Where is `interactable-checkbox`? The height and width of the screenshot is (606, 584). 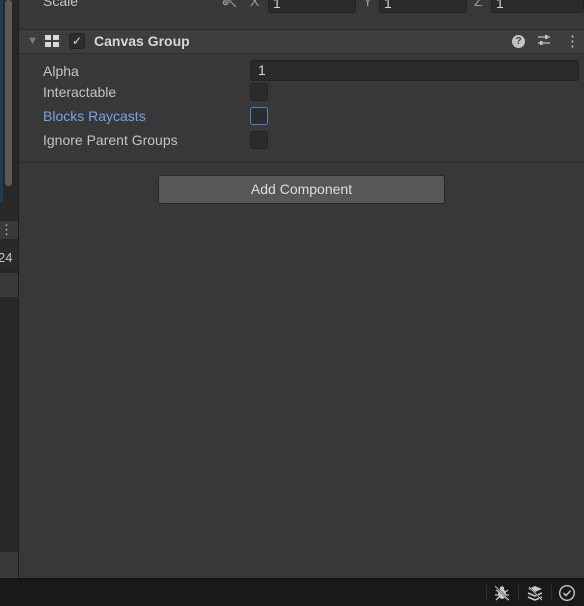 interactable-checkbox is located at coordinates (259, 92).